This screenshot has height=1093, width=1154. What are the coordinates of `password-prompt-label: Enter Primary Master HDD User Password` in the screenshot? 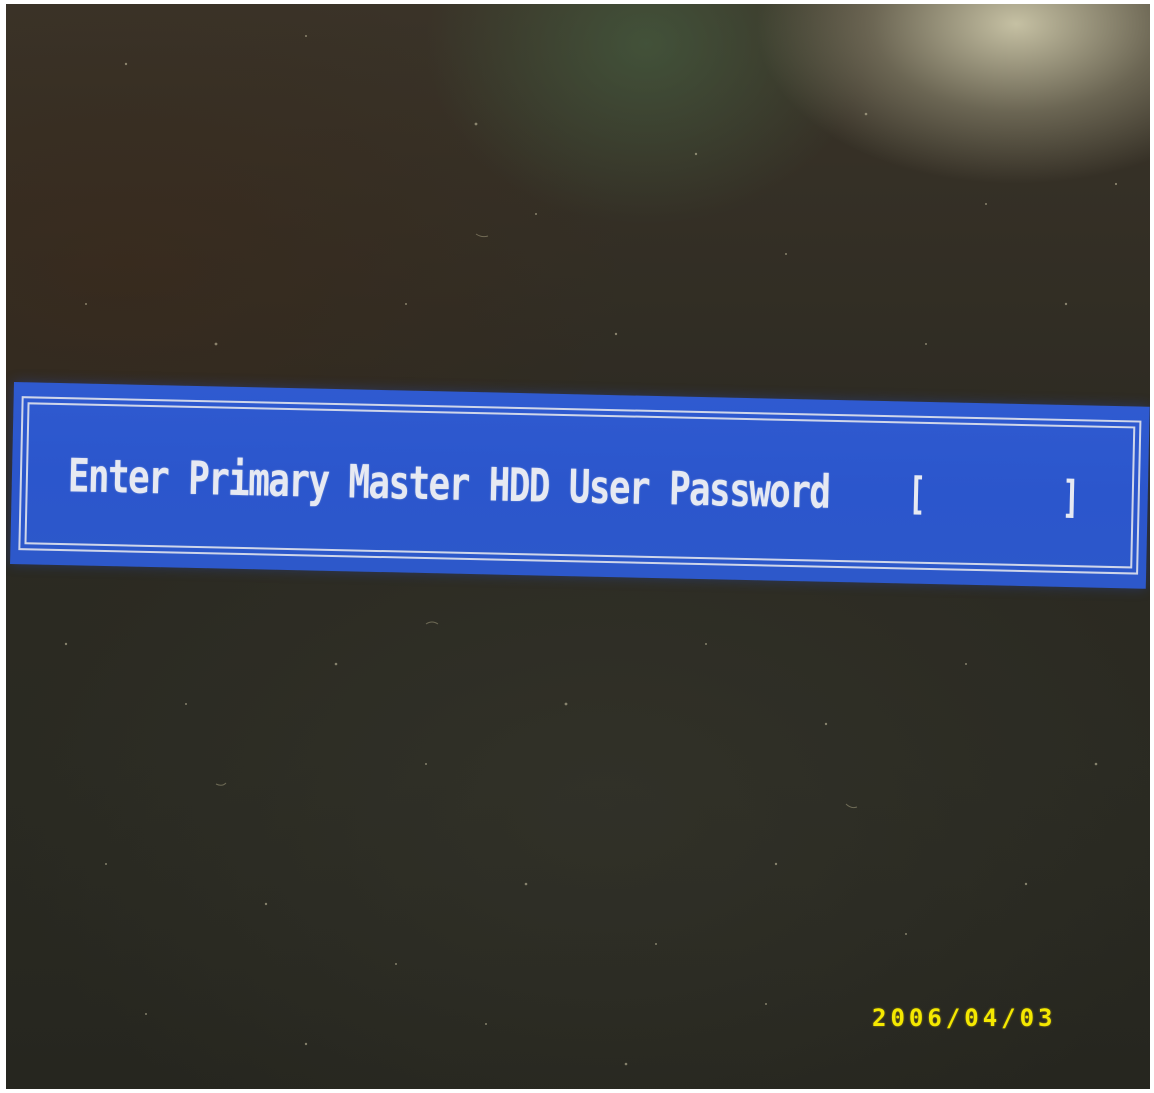 It's located at (448, 483).